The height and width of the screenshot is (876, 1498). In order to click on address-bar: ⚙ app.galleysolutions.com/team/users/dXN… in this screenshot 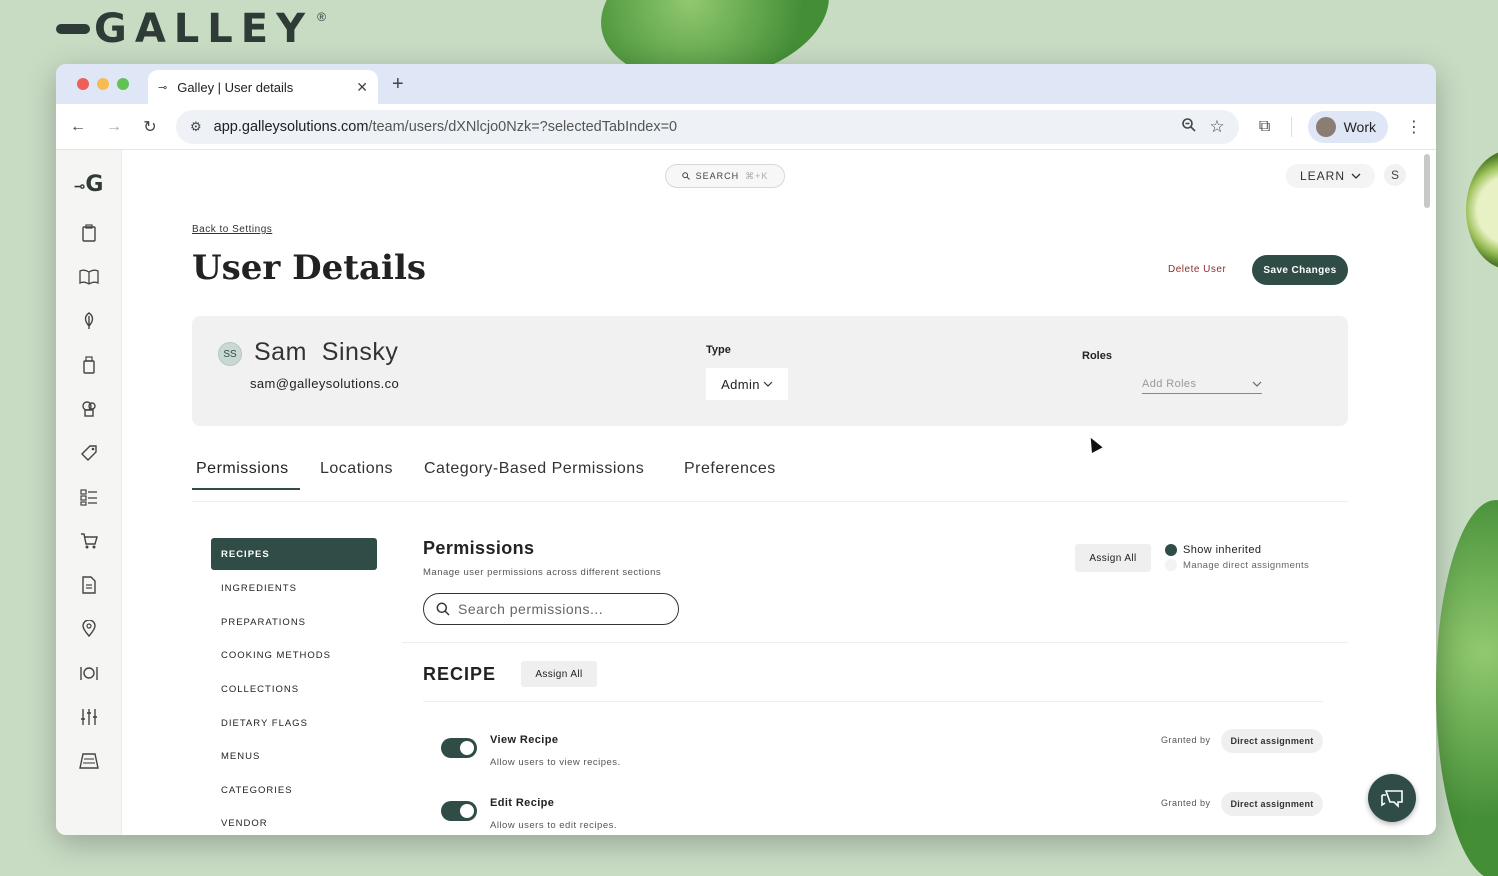, I will do `click(707, 126)`.